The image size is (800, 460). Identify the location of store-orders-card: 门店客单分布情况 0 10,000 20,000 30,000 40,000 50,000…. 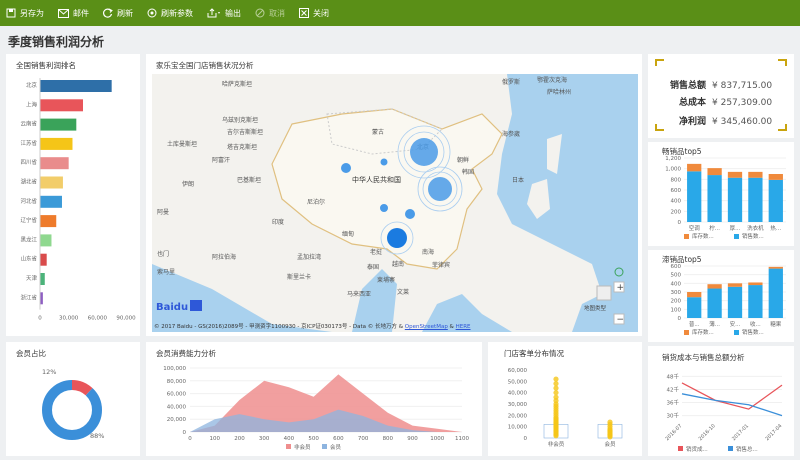
(565, 399).